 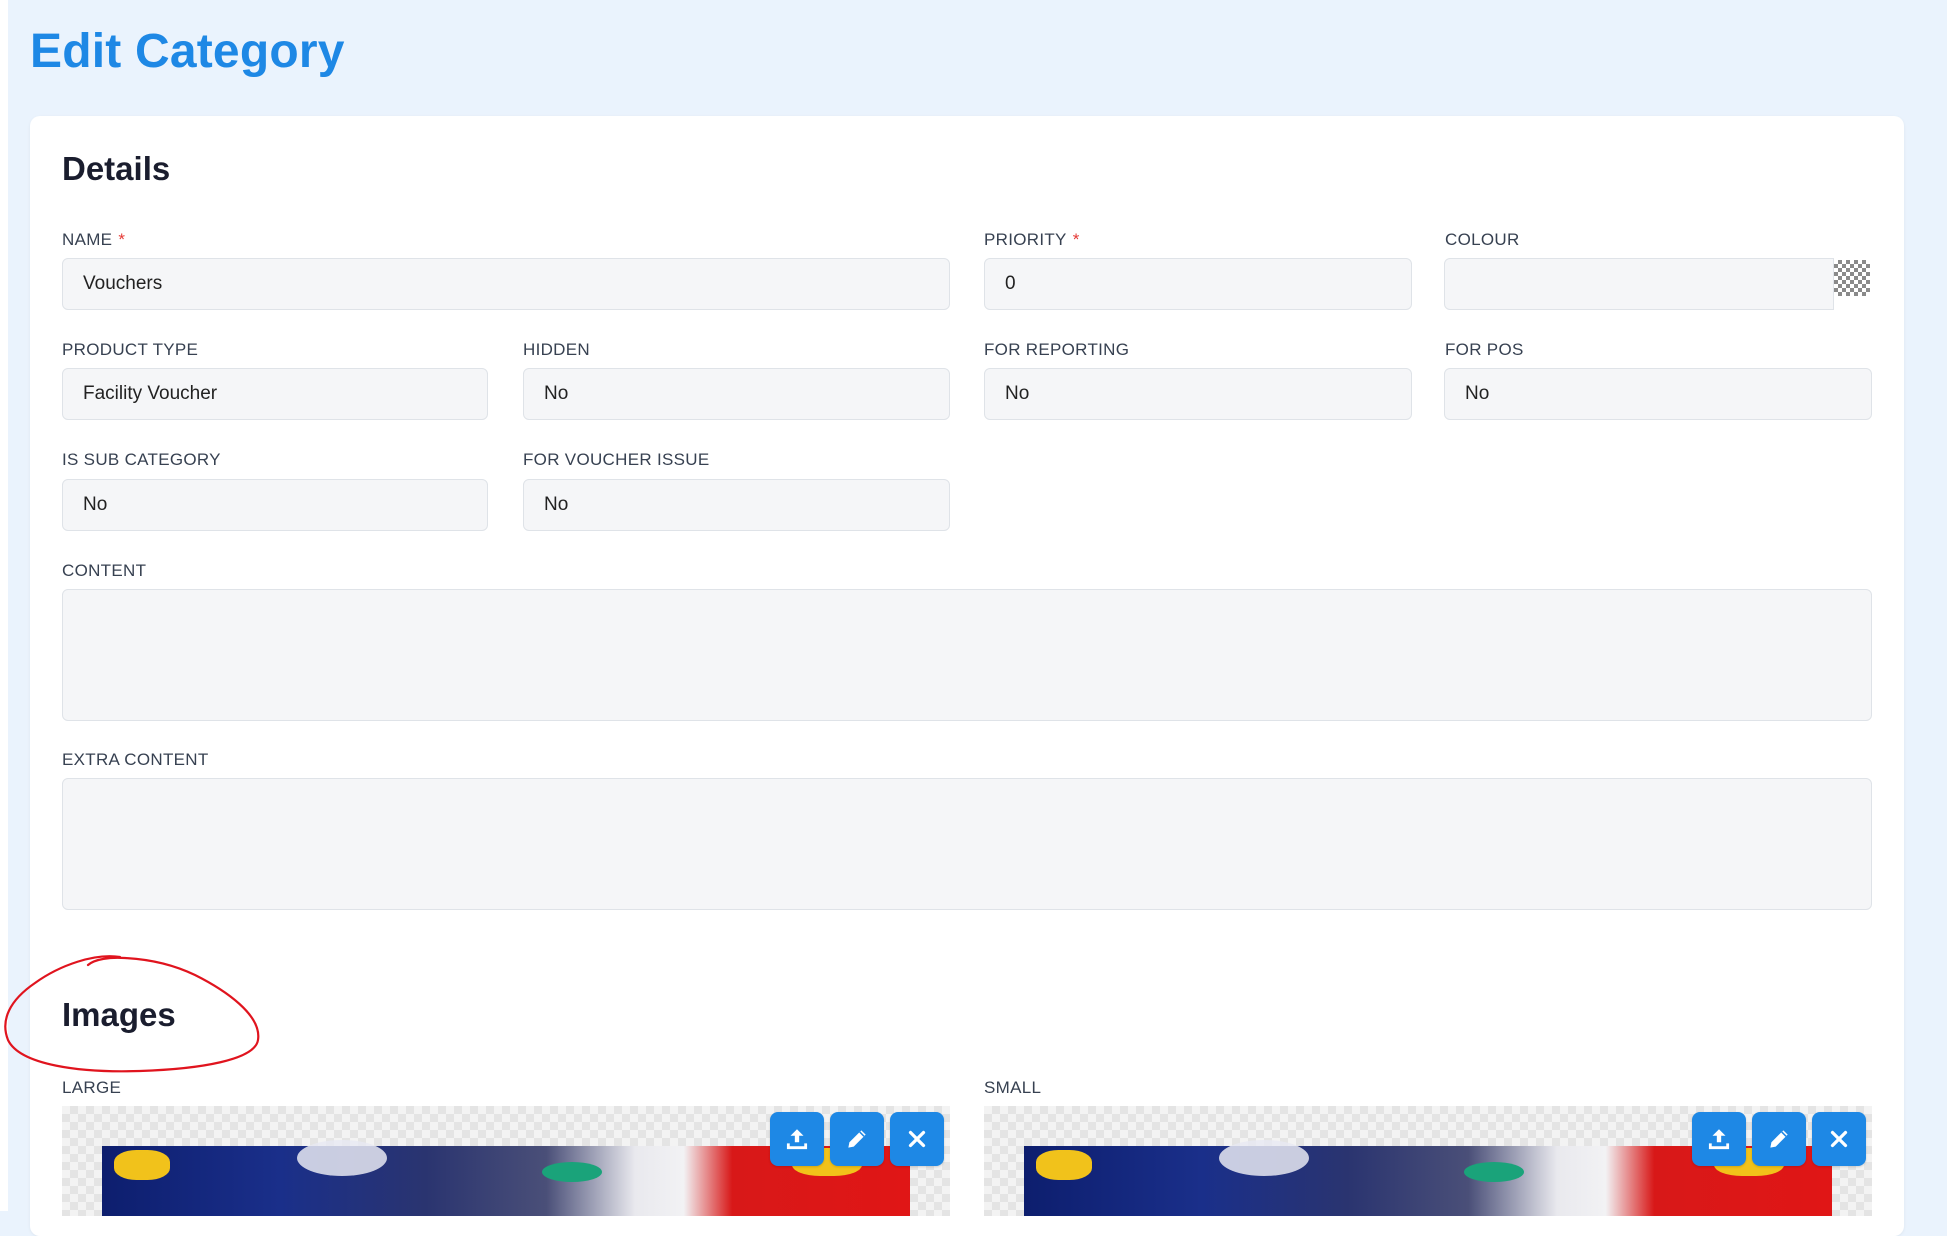 I want to click on name-field: Vouchers, so click(x=506, y=284).